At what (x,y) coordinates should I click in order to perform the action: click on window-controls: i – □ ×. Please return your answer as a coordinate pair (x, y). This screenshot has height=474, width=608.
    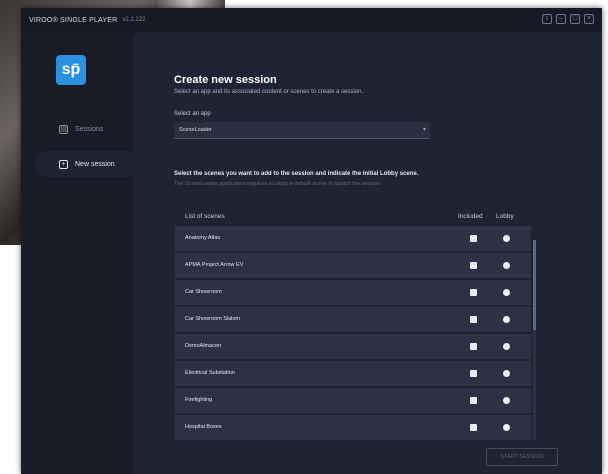
    Looking at the image, I should click on (568, 19).